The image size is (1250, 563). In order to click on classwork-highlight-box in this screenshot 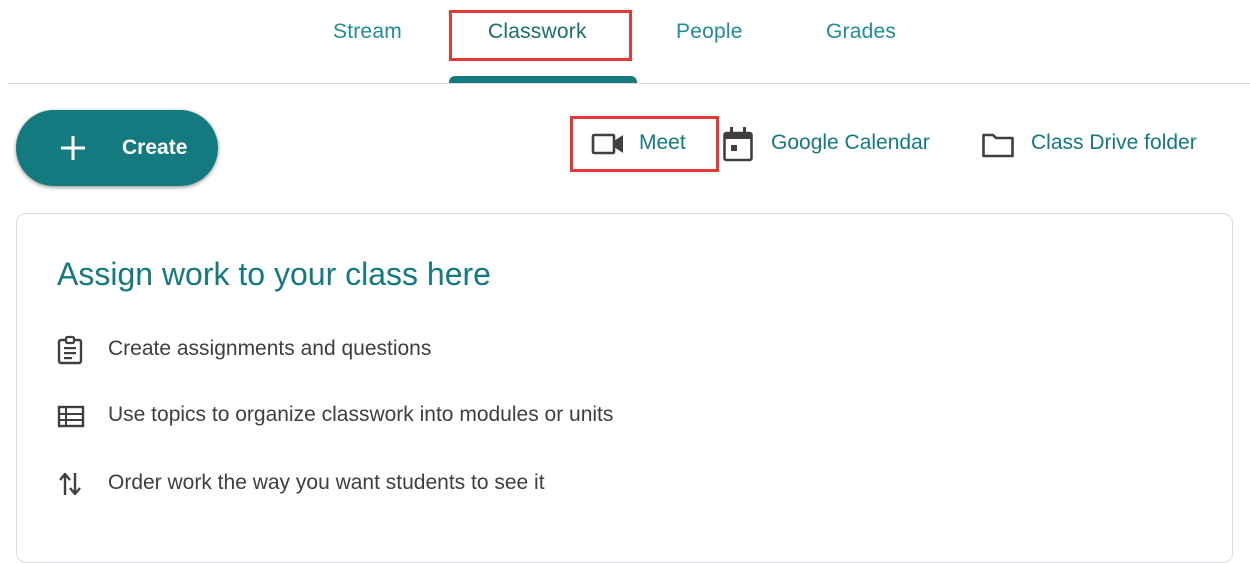, I will do `click(540, 35)`.